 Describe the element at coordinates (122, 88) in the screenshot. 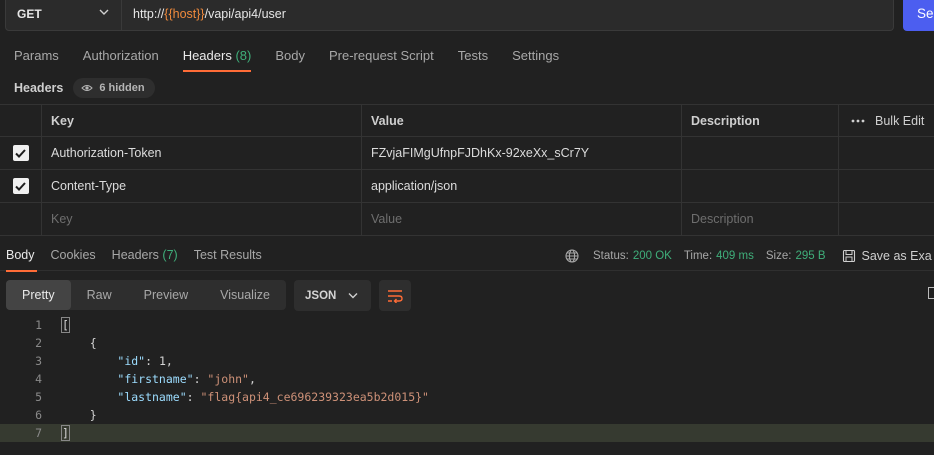

I see `hidden-count-label: 6 hidden` at that location.